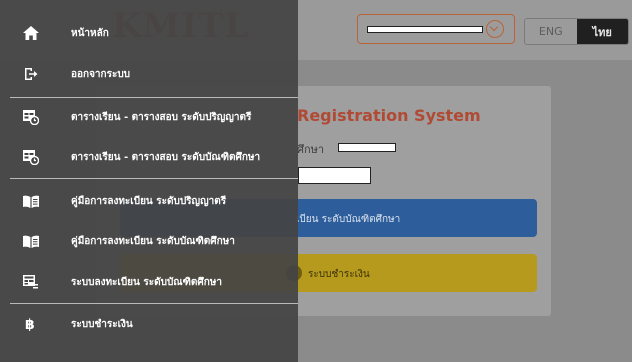  I want to click on menu-item-schedule-undergrad: ตารางเรียน - ตารางสอบ ระดับปริญญาตรี, so click(149, 117).